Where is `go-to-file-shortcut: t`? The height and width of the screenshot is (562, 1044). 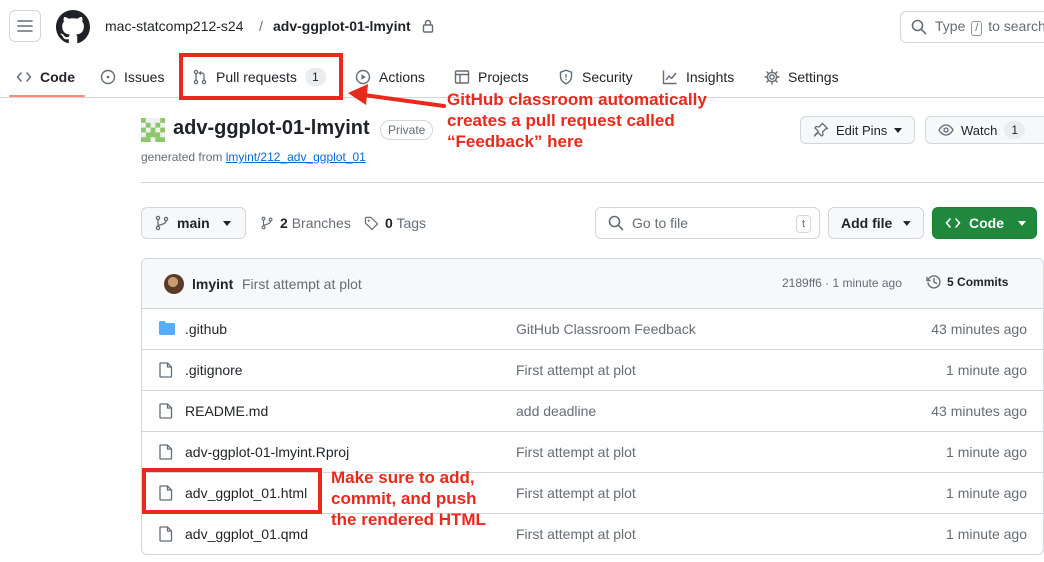
go-to-file-shortcut: t is located at coordinates (803, 224).